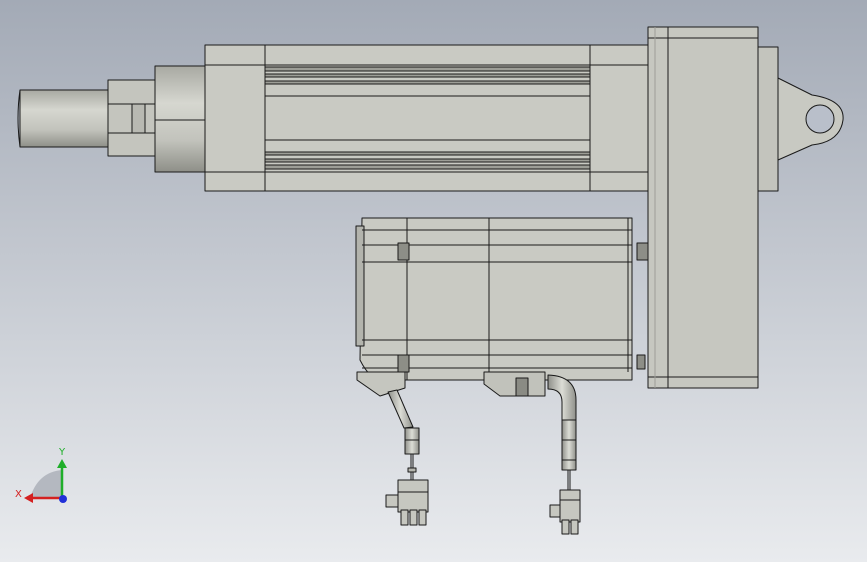 This screenshot has height=562, width=867. Describe the element at coordinates (62, 452) in the screenshot. I see `triad-y-label: Y` at that location.